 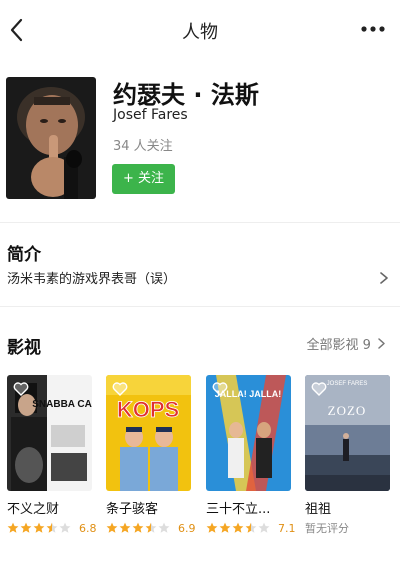 What do you see at coordinates (338, 345) in the screenshot?
I see `all-works-label: 全部影视 9` at bounding box center [338, 345].